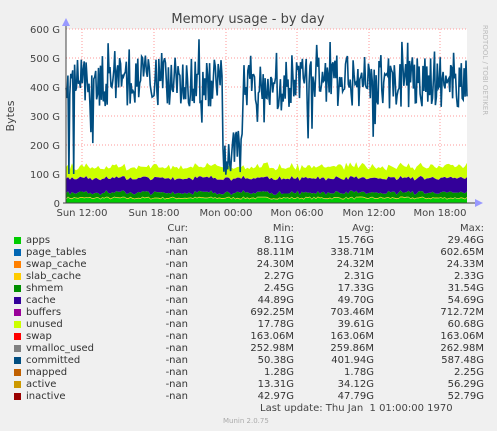 The height and width of the screenshot is (431, 497). What do you see at coordinates (44, 312) in the screenshot?
I see `legend-label: buffers` at bounding box center [44, 312].